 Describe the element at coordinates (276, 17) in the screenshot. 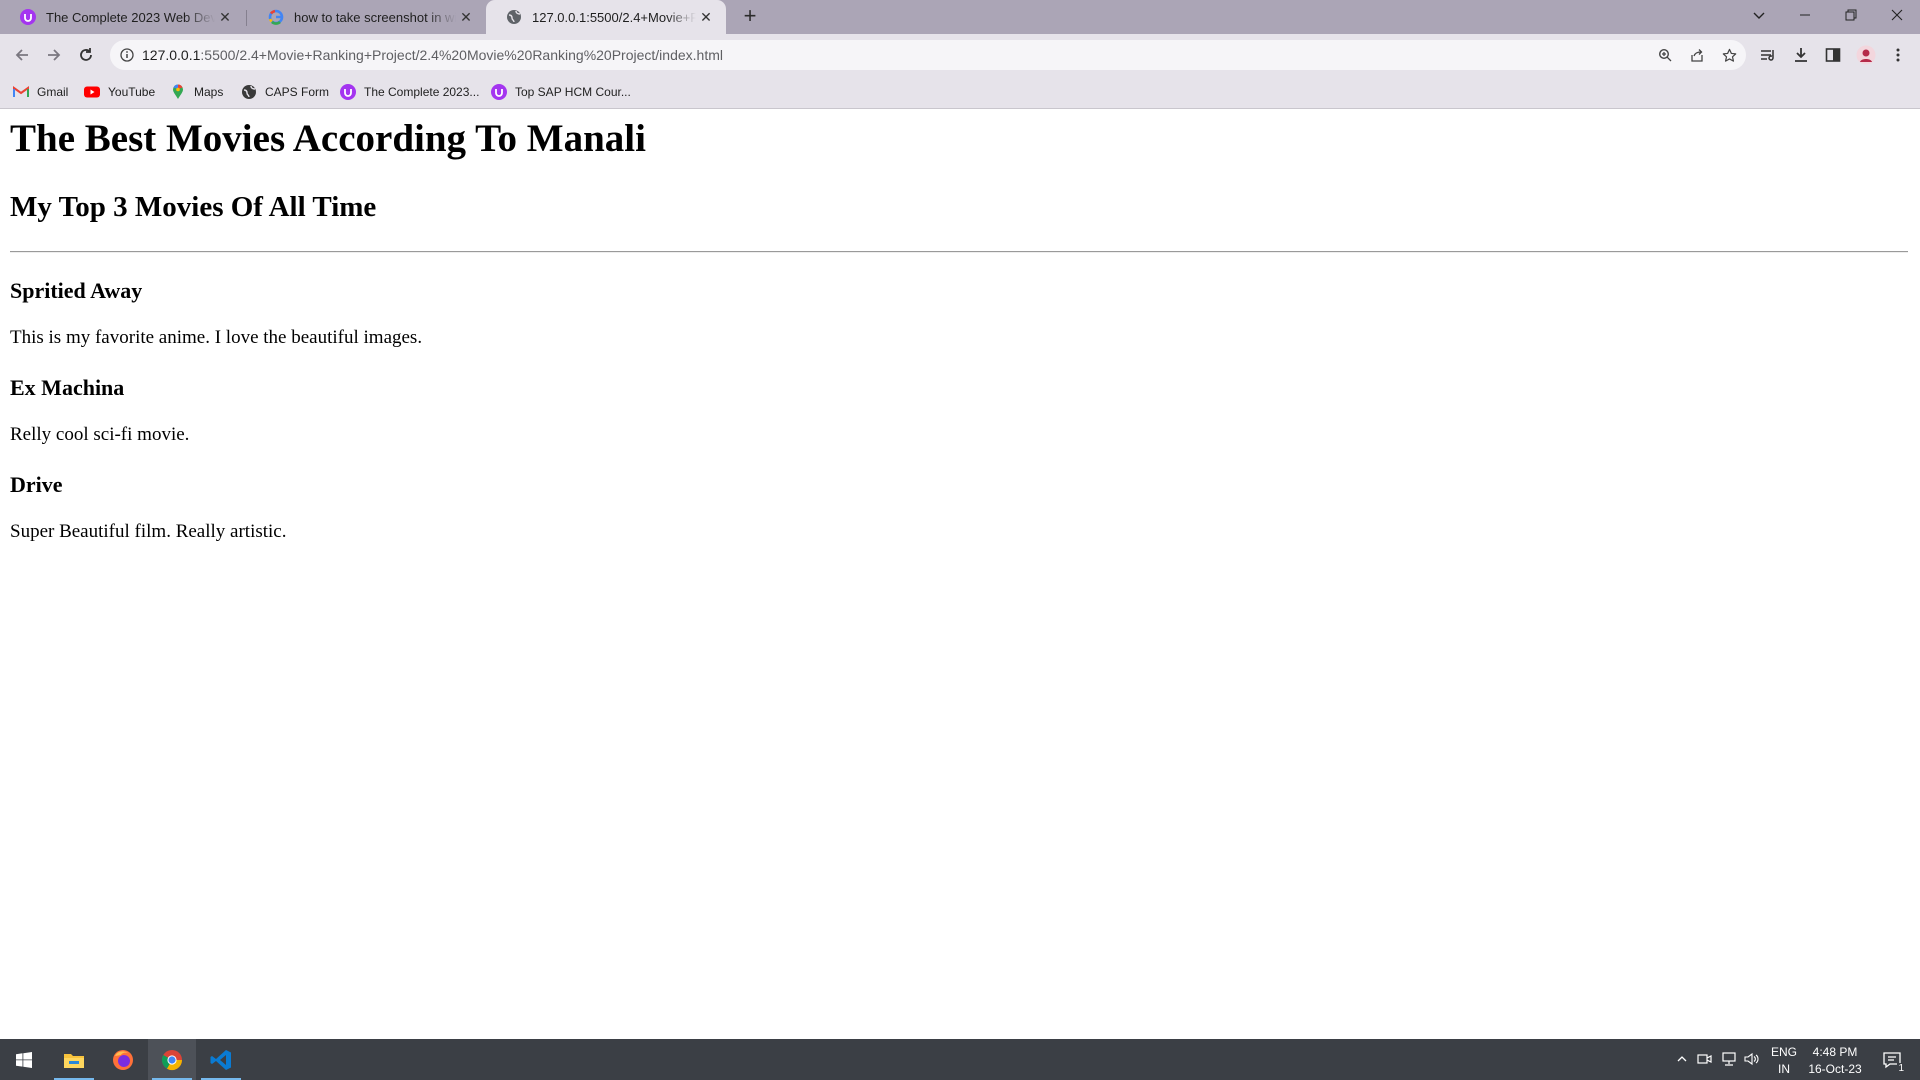

I see `google-icon` at that location.